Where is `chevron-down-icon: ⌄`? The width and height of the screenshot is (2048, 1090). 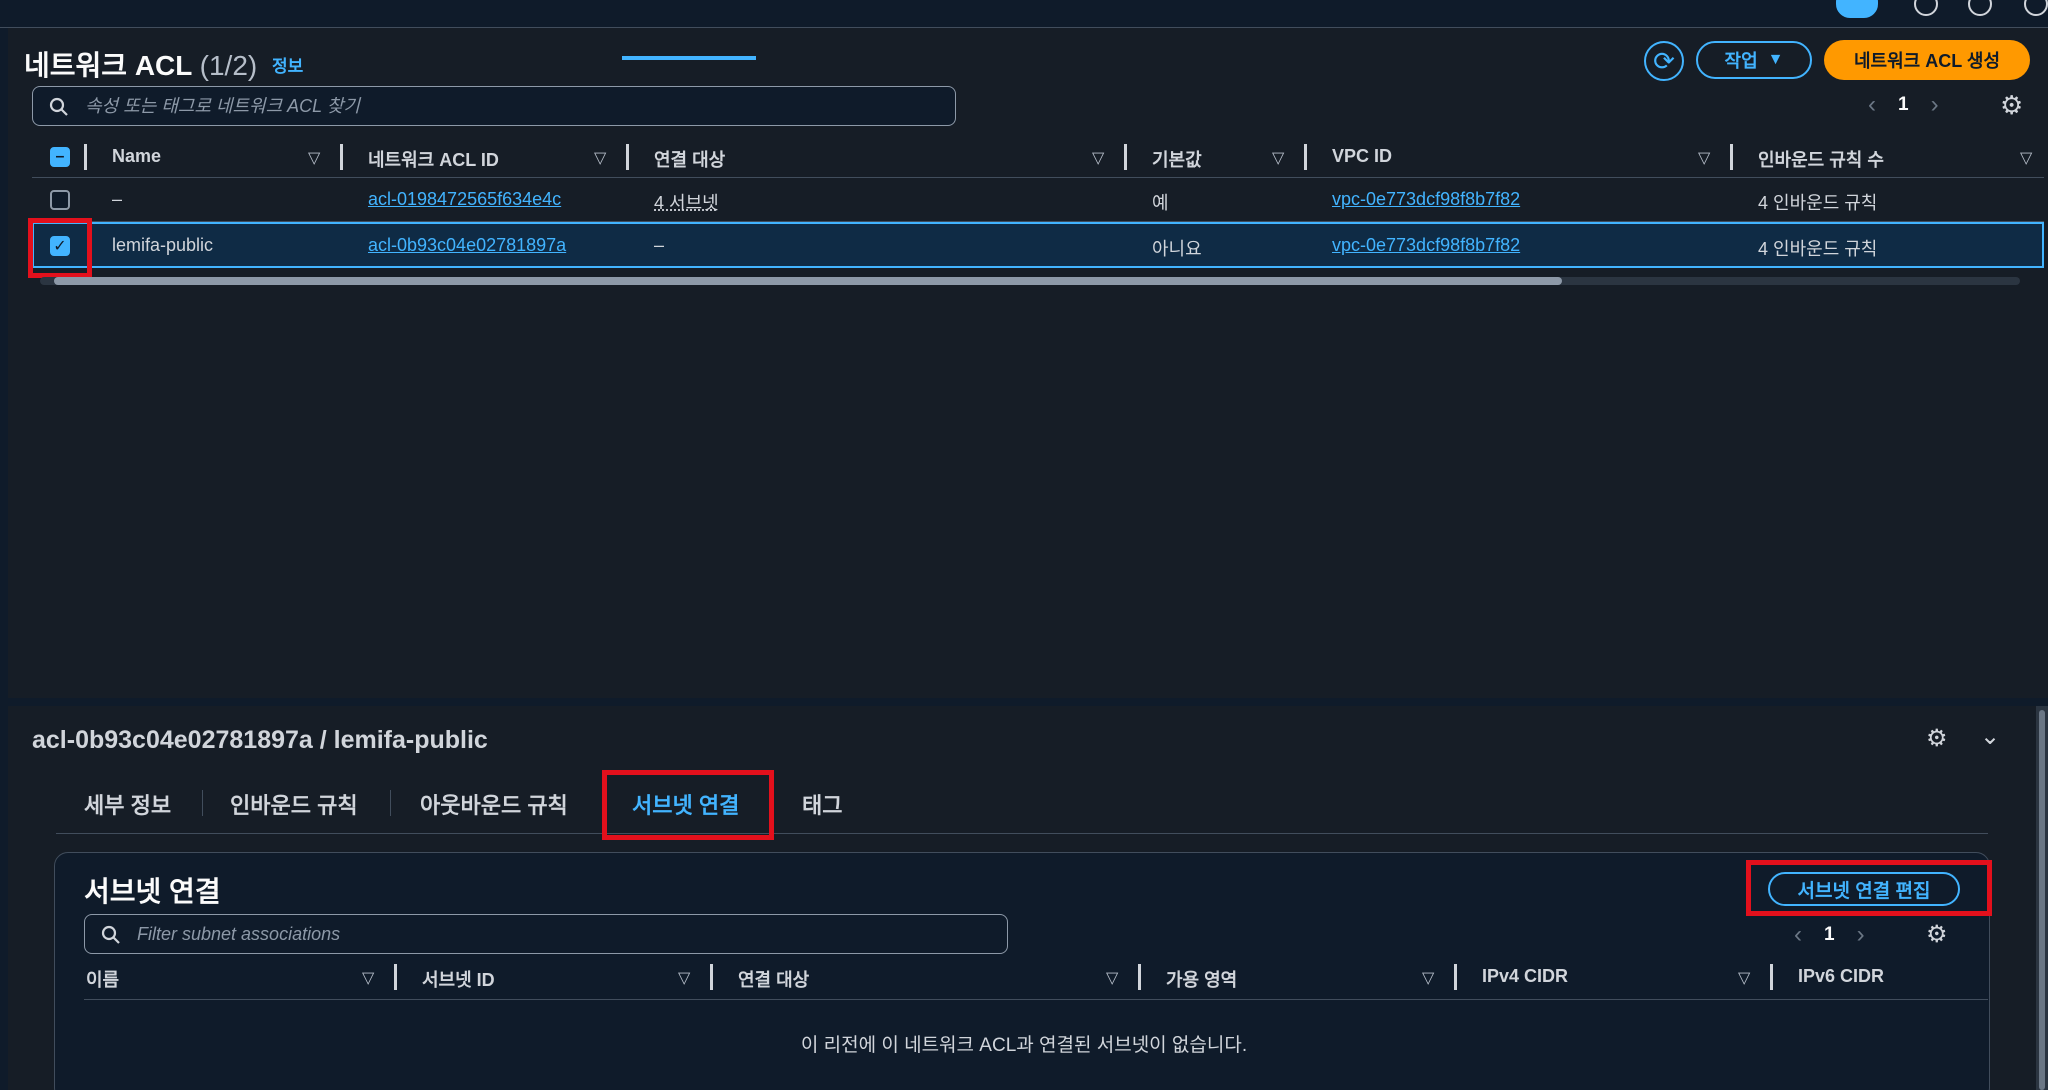
chevron-down-icon: ⌄ is located at coordinates (1990, 736).